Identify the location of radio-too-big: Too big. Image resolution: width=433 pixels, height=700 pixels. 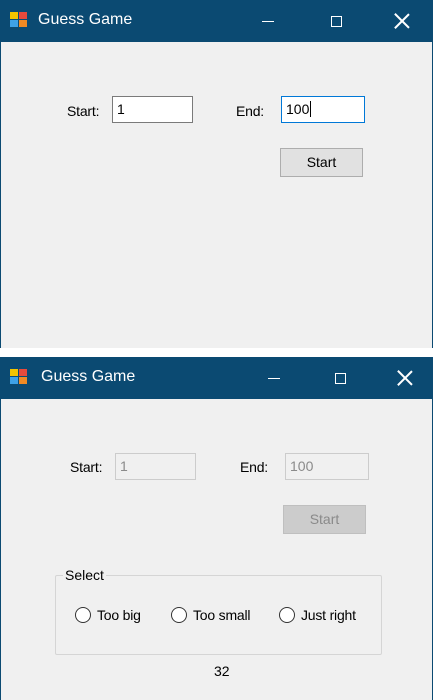
(108, 615).